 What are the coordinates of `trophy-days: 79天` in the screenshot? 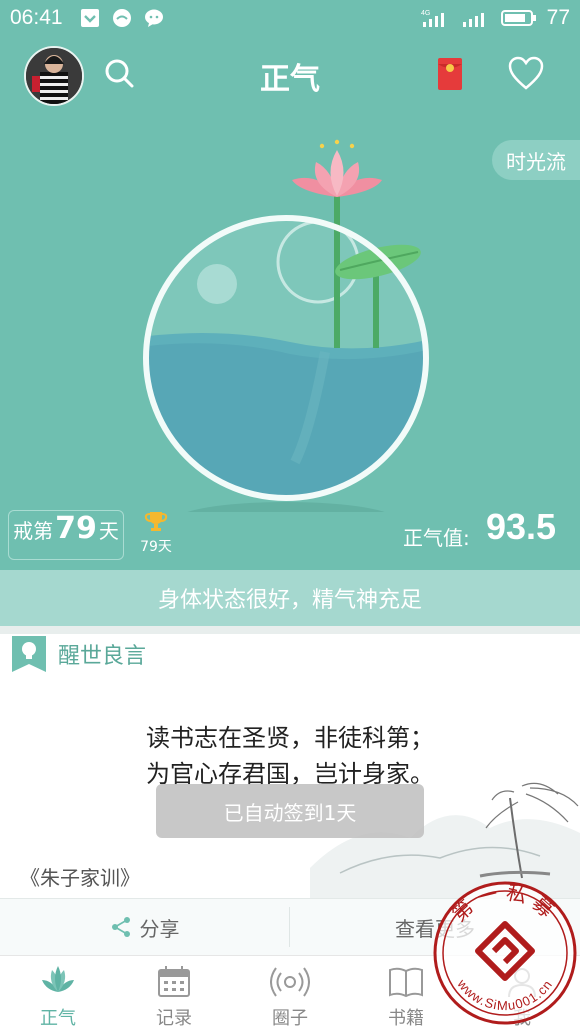 It's located at (156, 547).